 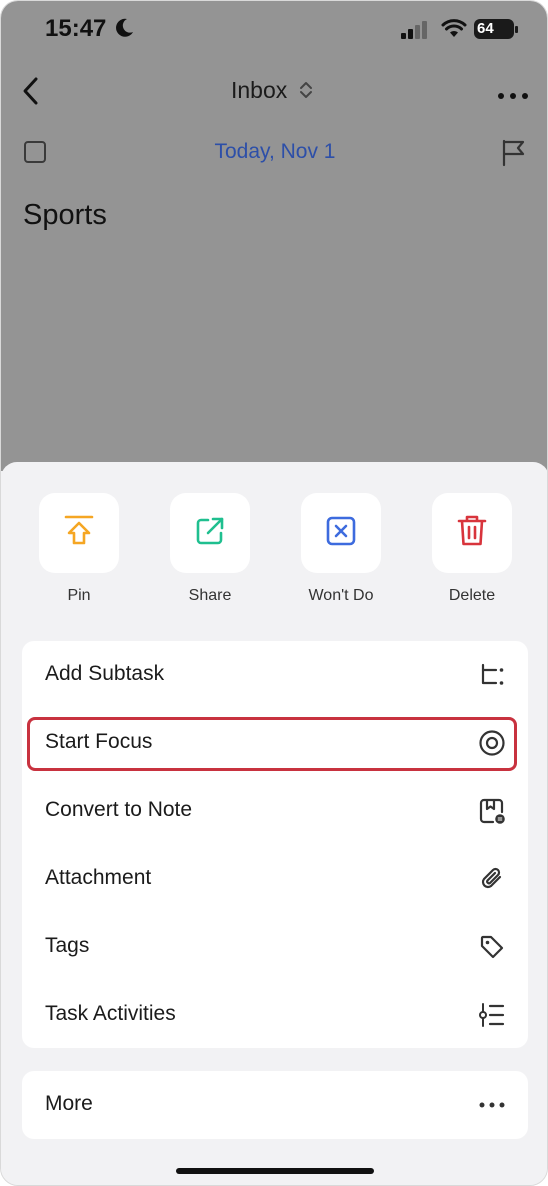 What do you see at coordinates (275, 947) in the screenshot?
I see `menu-item-tags: Tags` at bounding box center [275, 947].